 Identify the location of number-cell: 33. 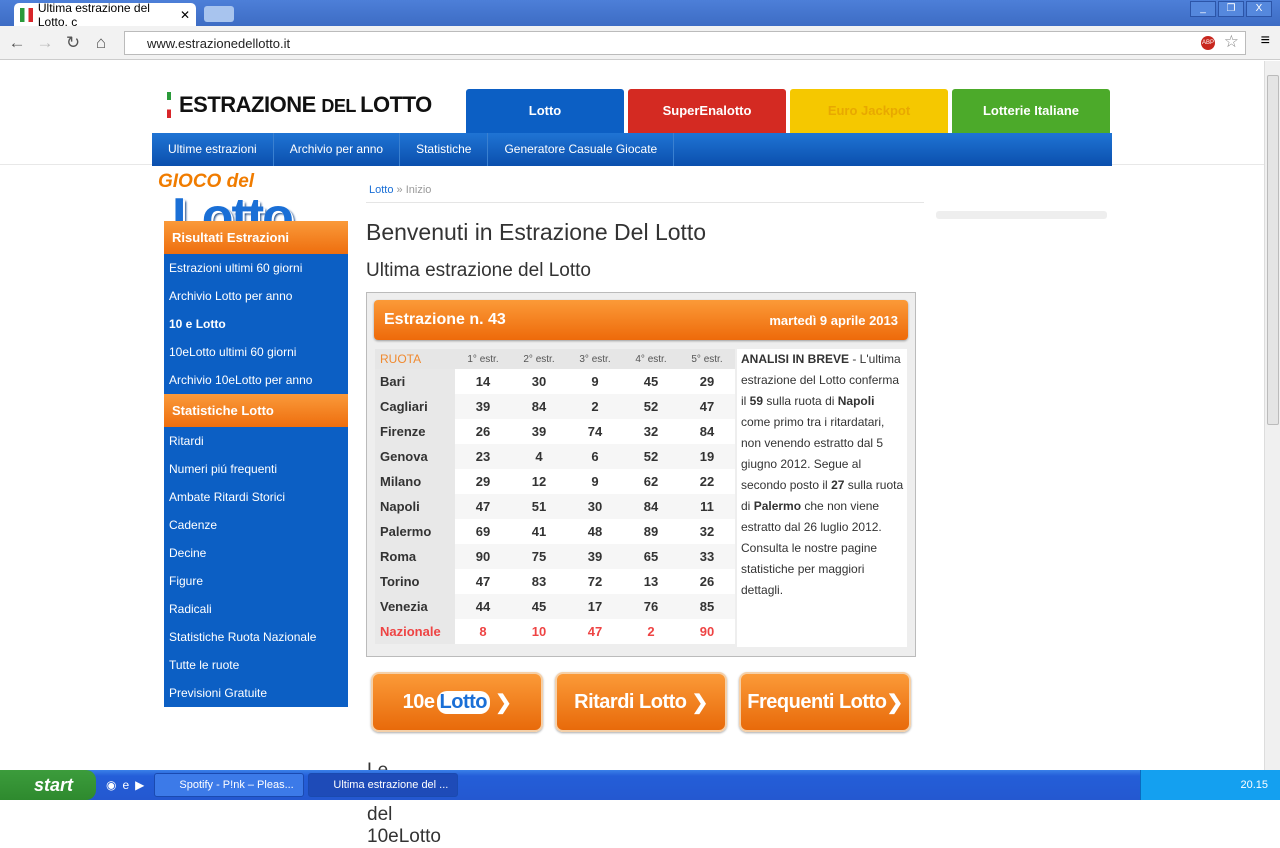
(707, 556).